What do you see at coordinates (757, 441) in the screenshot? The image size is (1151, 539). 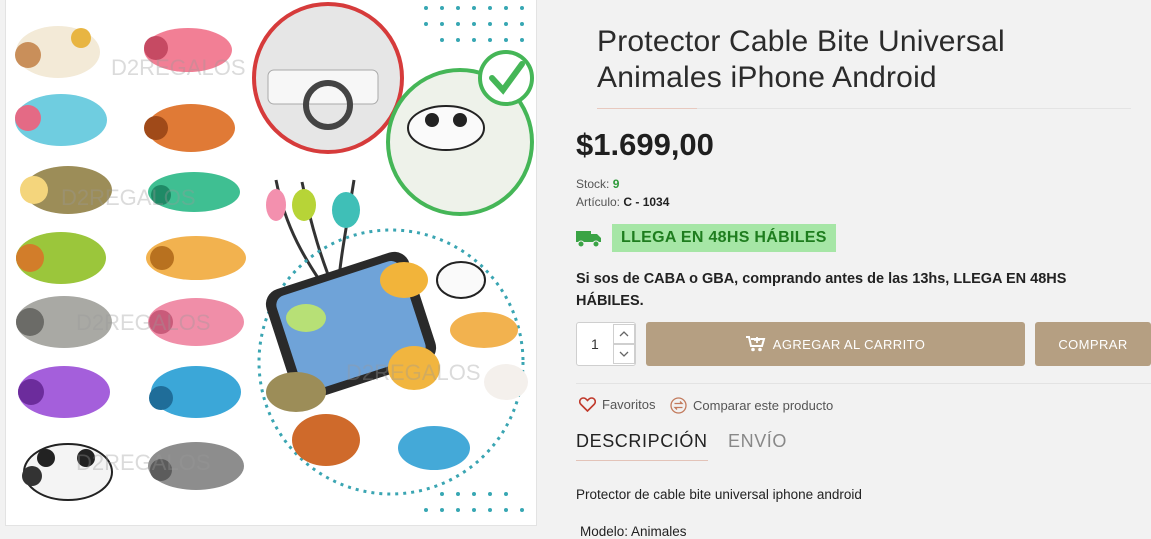 I see `tab-shipping: ENVÍO` at bounding box center [757, 441].